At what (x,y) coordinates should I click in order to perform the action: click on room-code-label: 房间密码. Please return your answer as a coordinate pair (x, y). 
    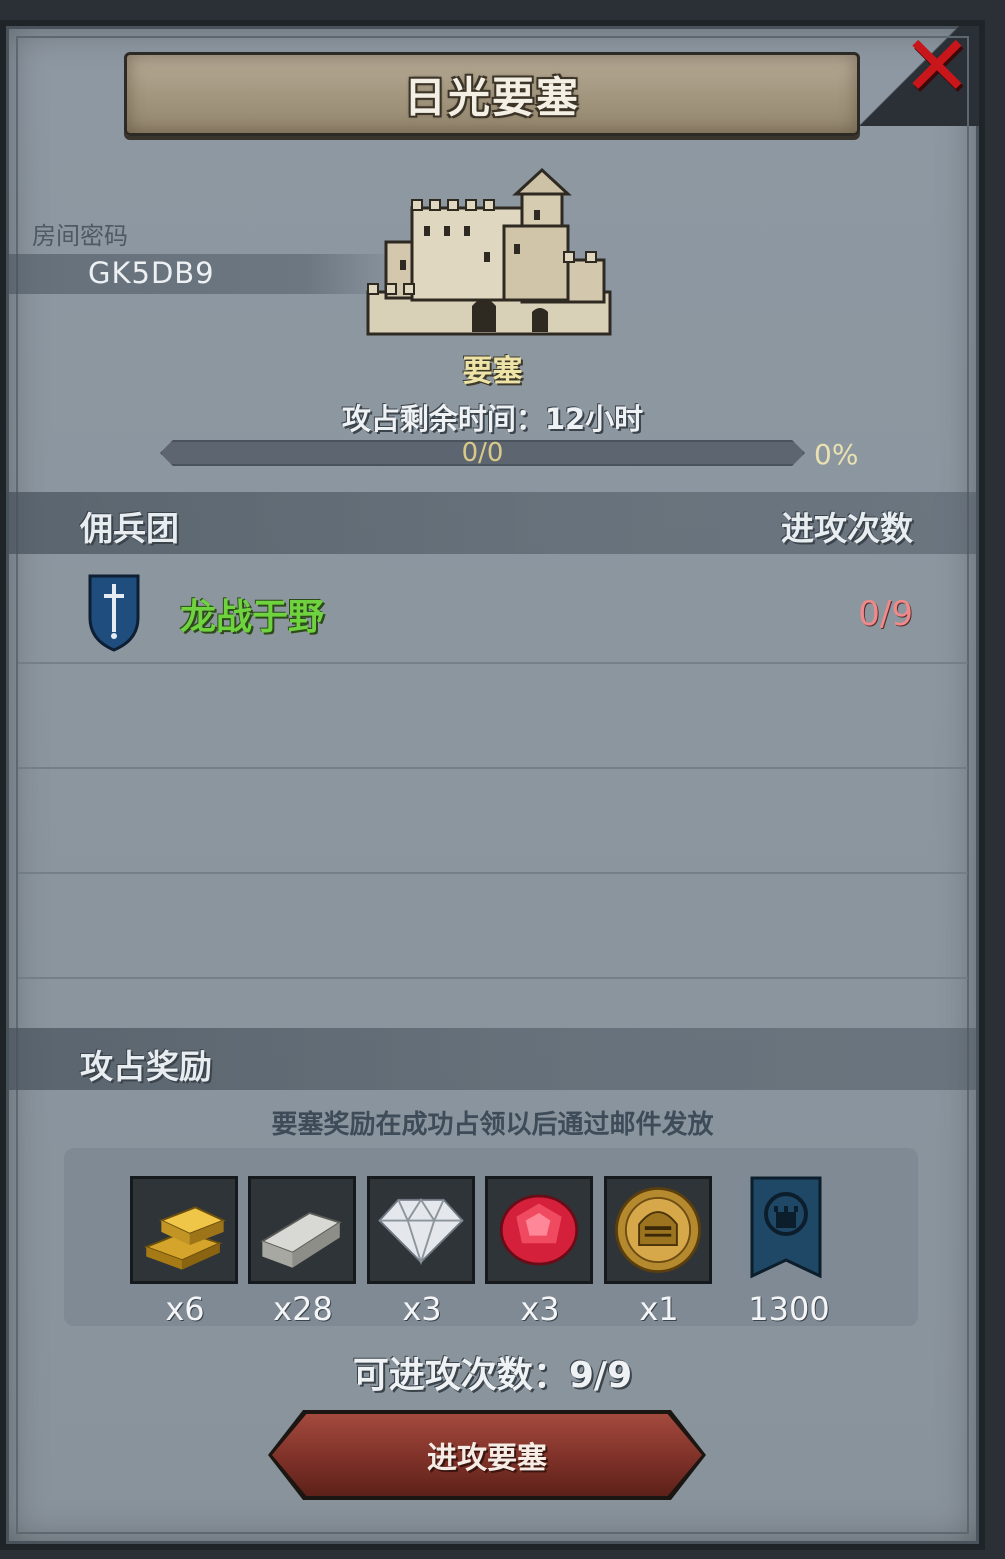
    Looking at the image, I should click on (80, 236).